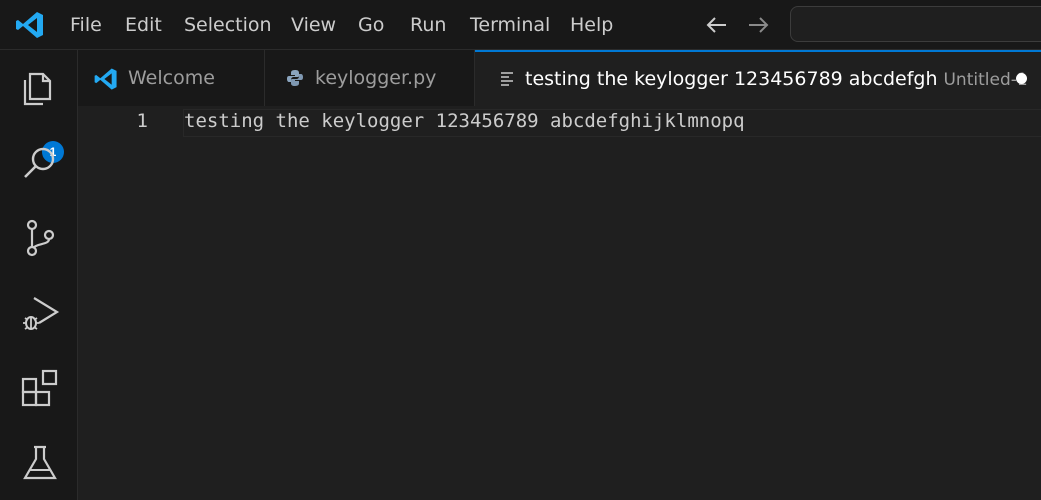 Image resolution: width=1041 pixels, height=500 pixels. Describe the element at coordinates (428, 25) in the screenshot. I see `menu-run: Run` at that location.